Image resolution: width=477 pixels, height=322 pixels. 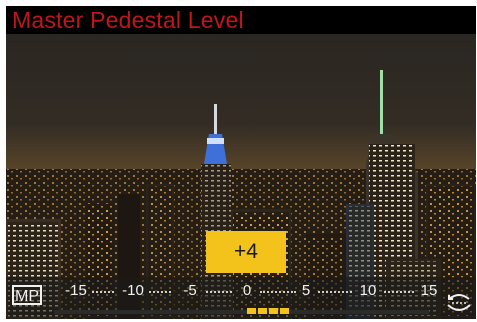 I want to click on screen-title: Master Pedestal Level, so click(x=128, y=20).